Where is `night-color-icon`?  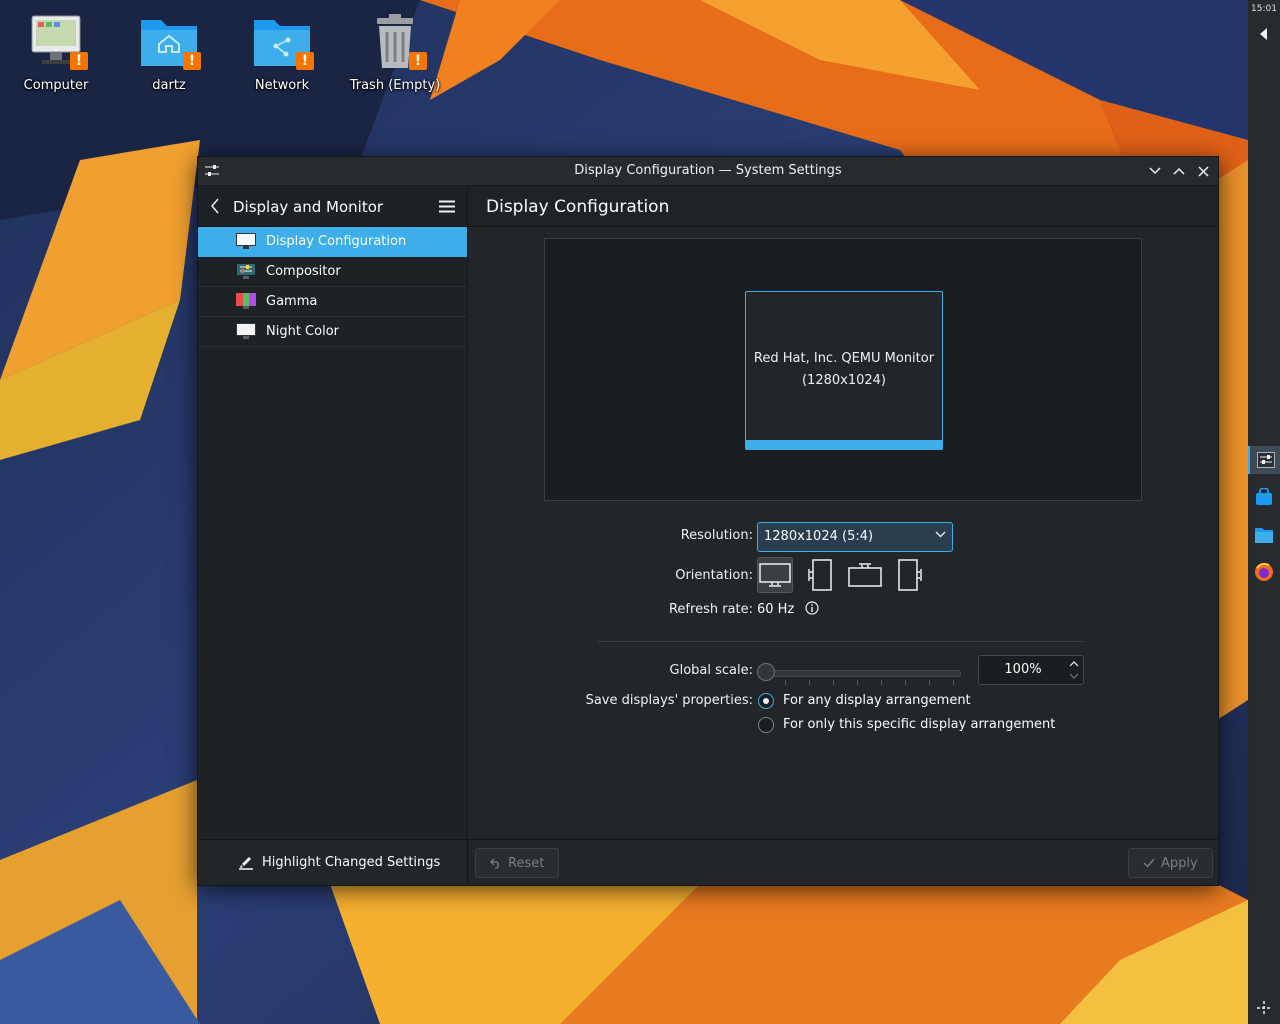 night-color-icon is located at coordinates (246, 331).